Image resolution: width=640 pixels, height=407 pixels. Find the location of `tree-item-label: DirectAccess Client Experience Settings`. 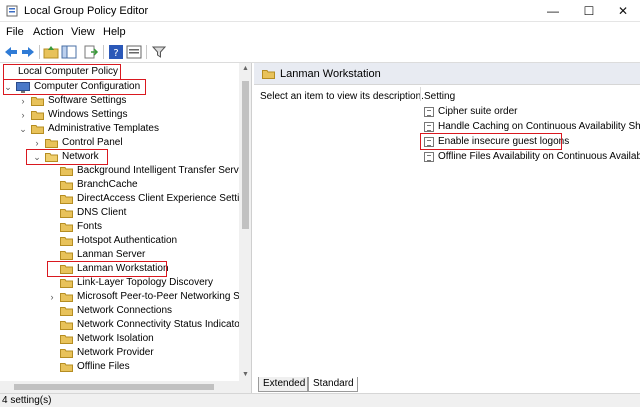

tree-item-label: DirectAccess Client Experience Settings is located at coordinates (164, 198).